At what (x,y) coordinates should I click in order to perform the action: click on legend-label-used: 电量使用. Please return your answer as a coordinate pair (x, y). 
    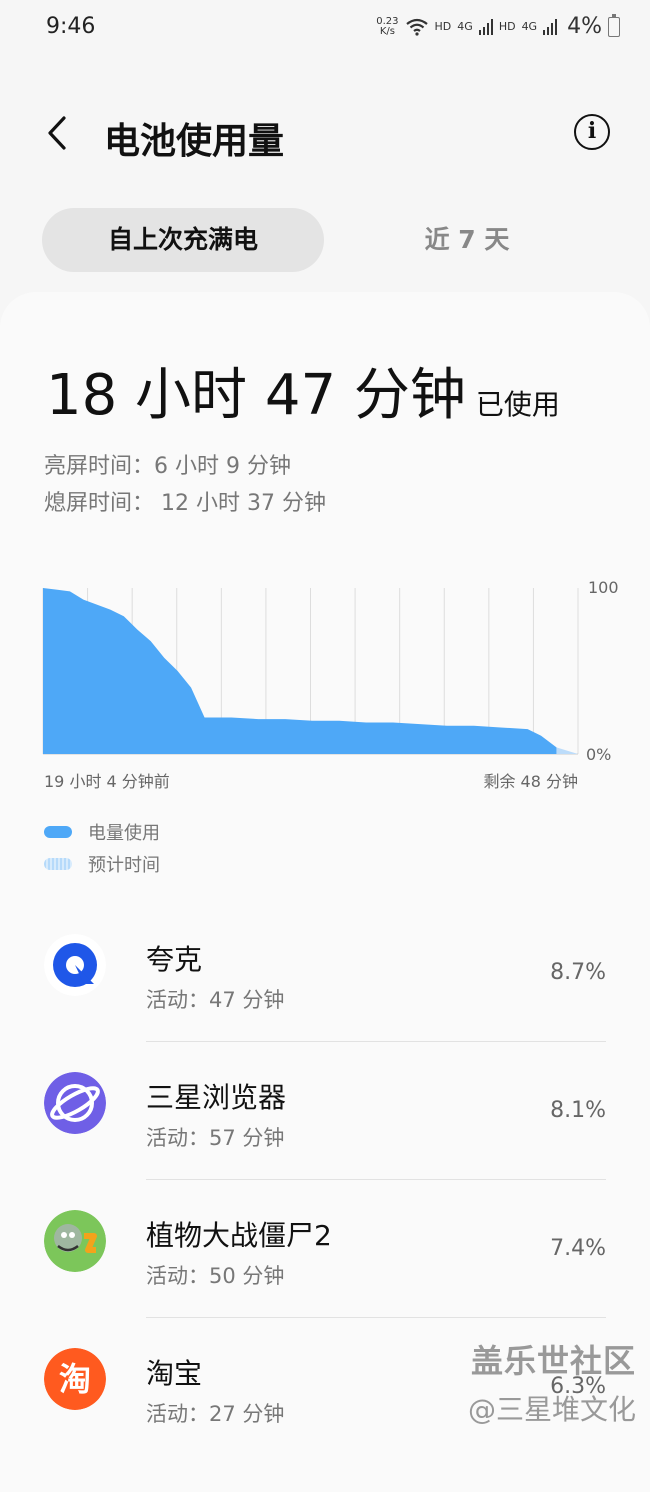
    Looking at the image, I should click on (124, 833).